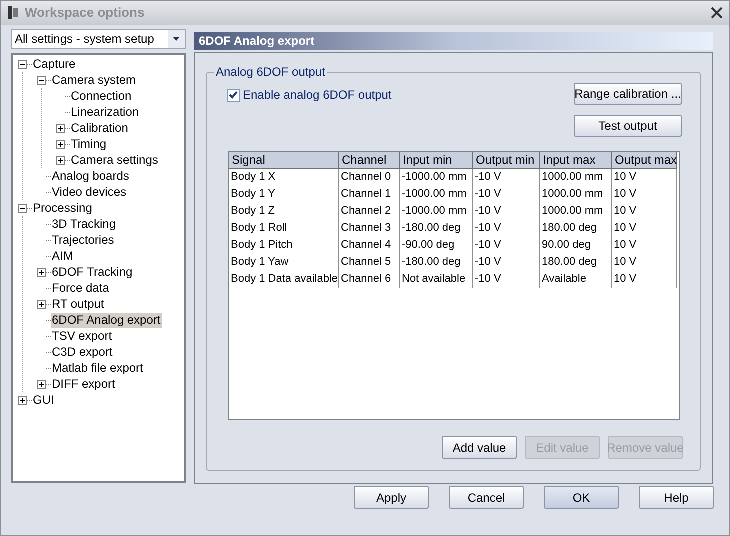 This screenshot has height=536, width=730. What do you see at coordinates (284, 160) in the screenshot?
I see `column-header: Signal` at bounding box center [284, 160].